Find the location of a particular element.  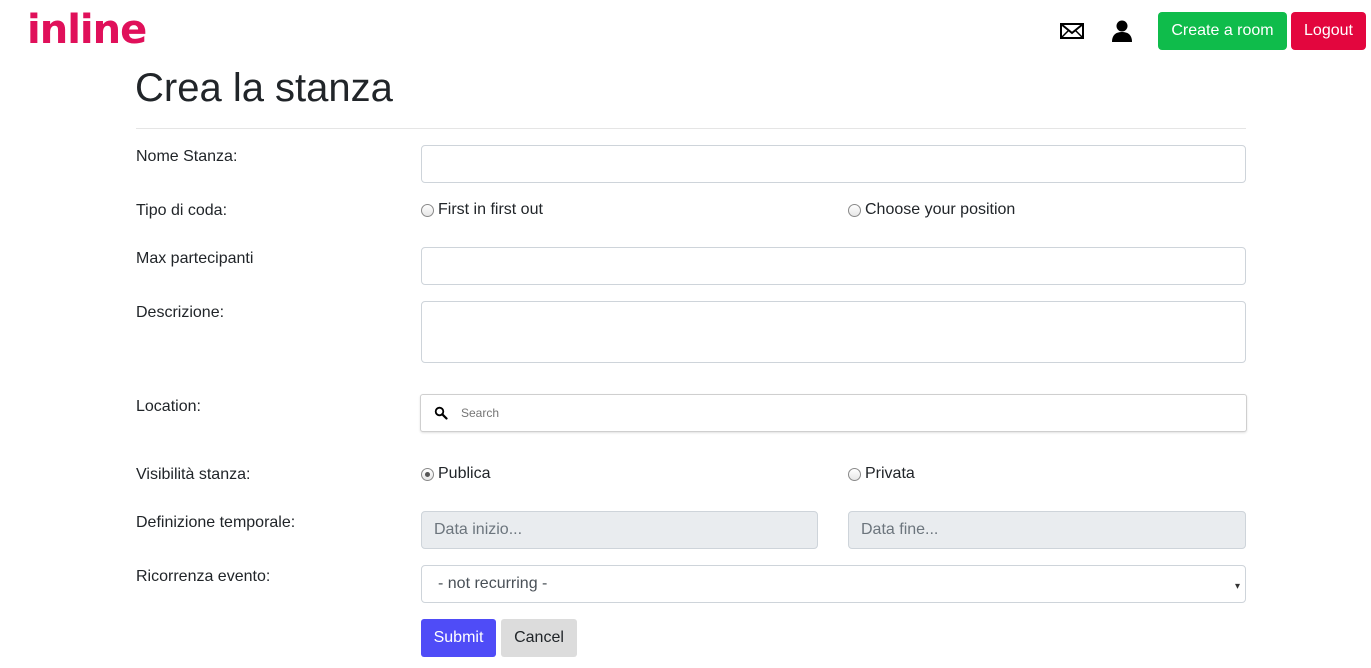

max-partecipanti-label: Max partecipanti is located at coordinates (195, 258).